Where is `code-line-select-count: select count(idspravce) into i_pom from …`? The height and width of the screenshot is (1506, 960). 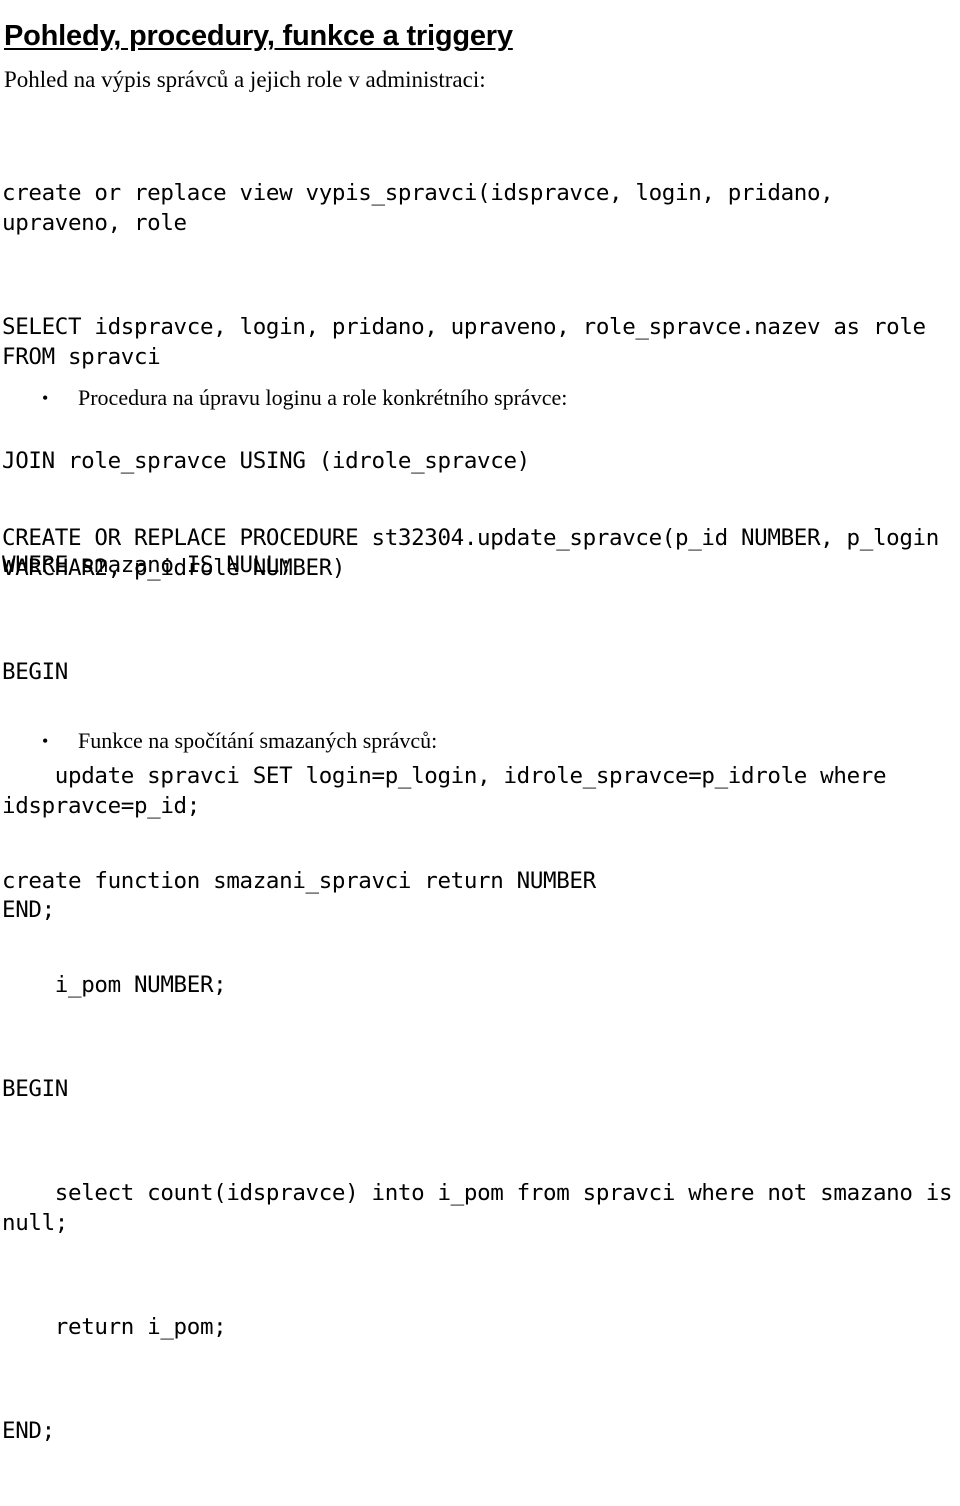 code-line-select-count: select count(idspravce) into i_pom from … is located at coordinates (477, 1208).